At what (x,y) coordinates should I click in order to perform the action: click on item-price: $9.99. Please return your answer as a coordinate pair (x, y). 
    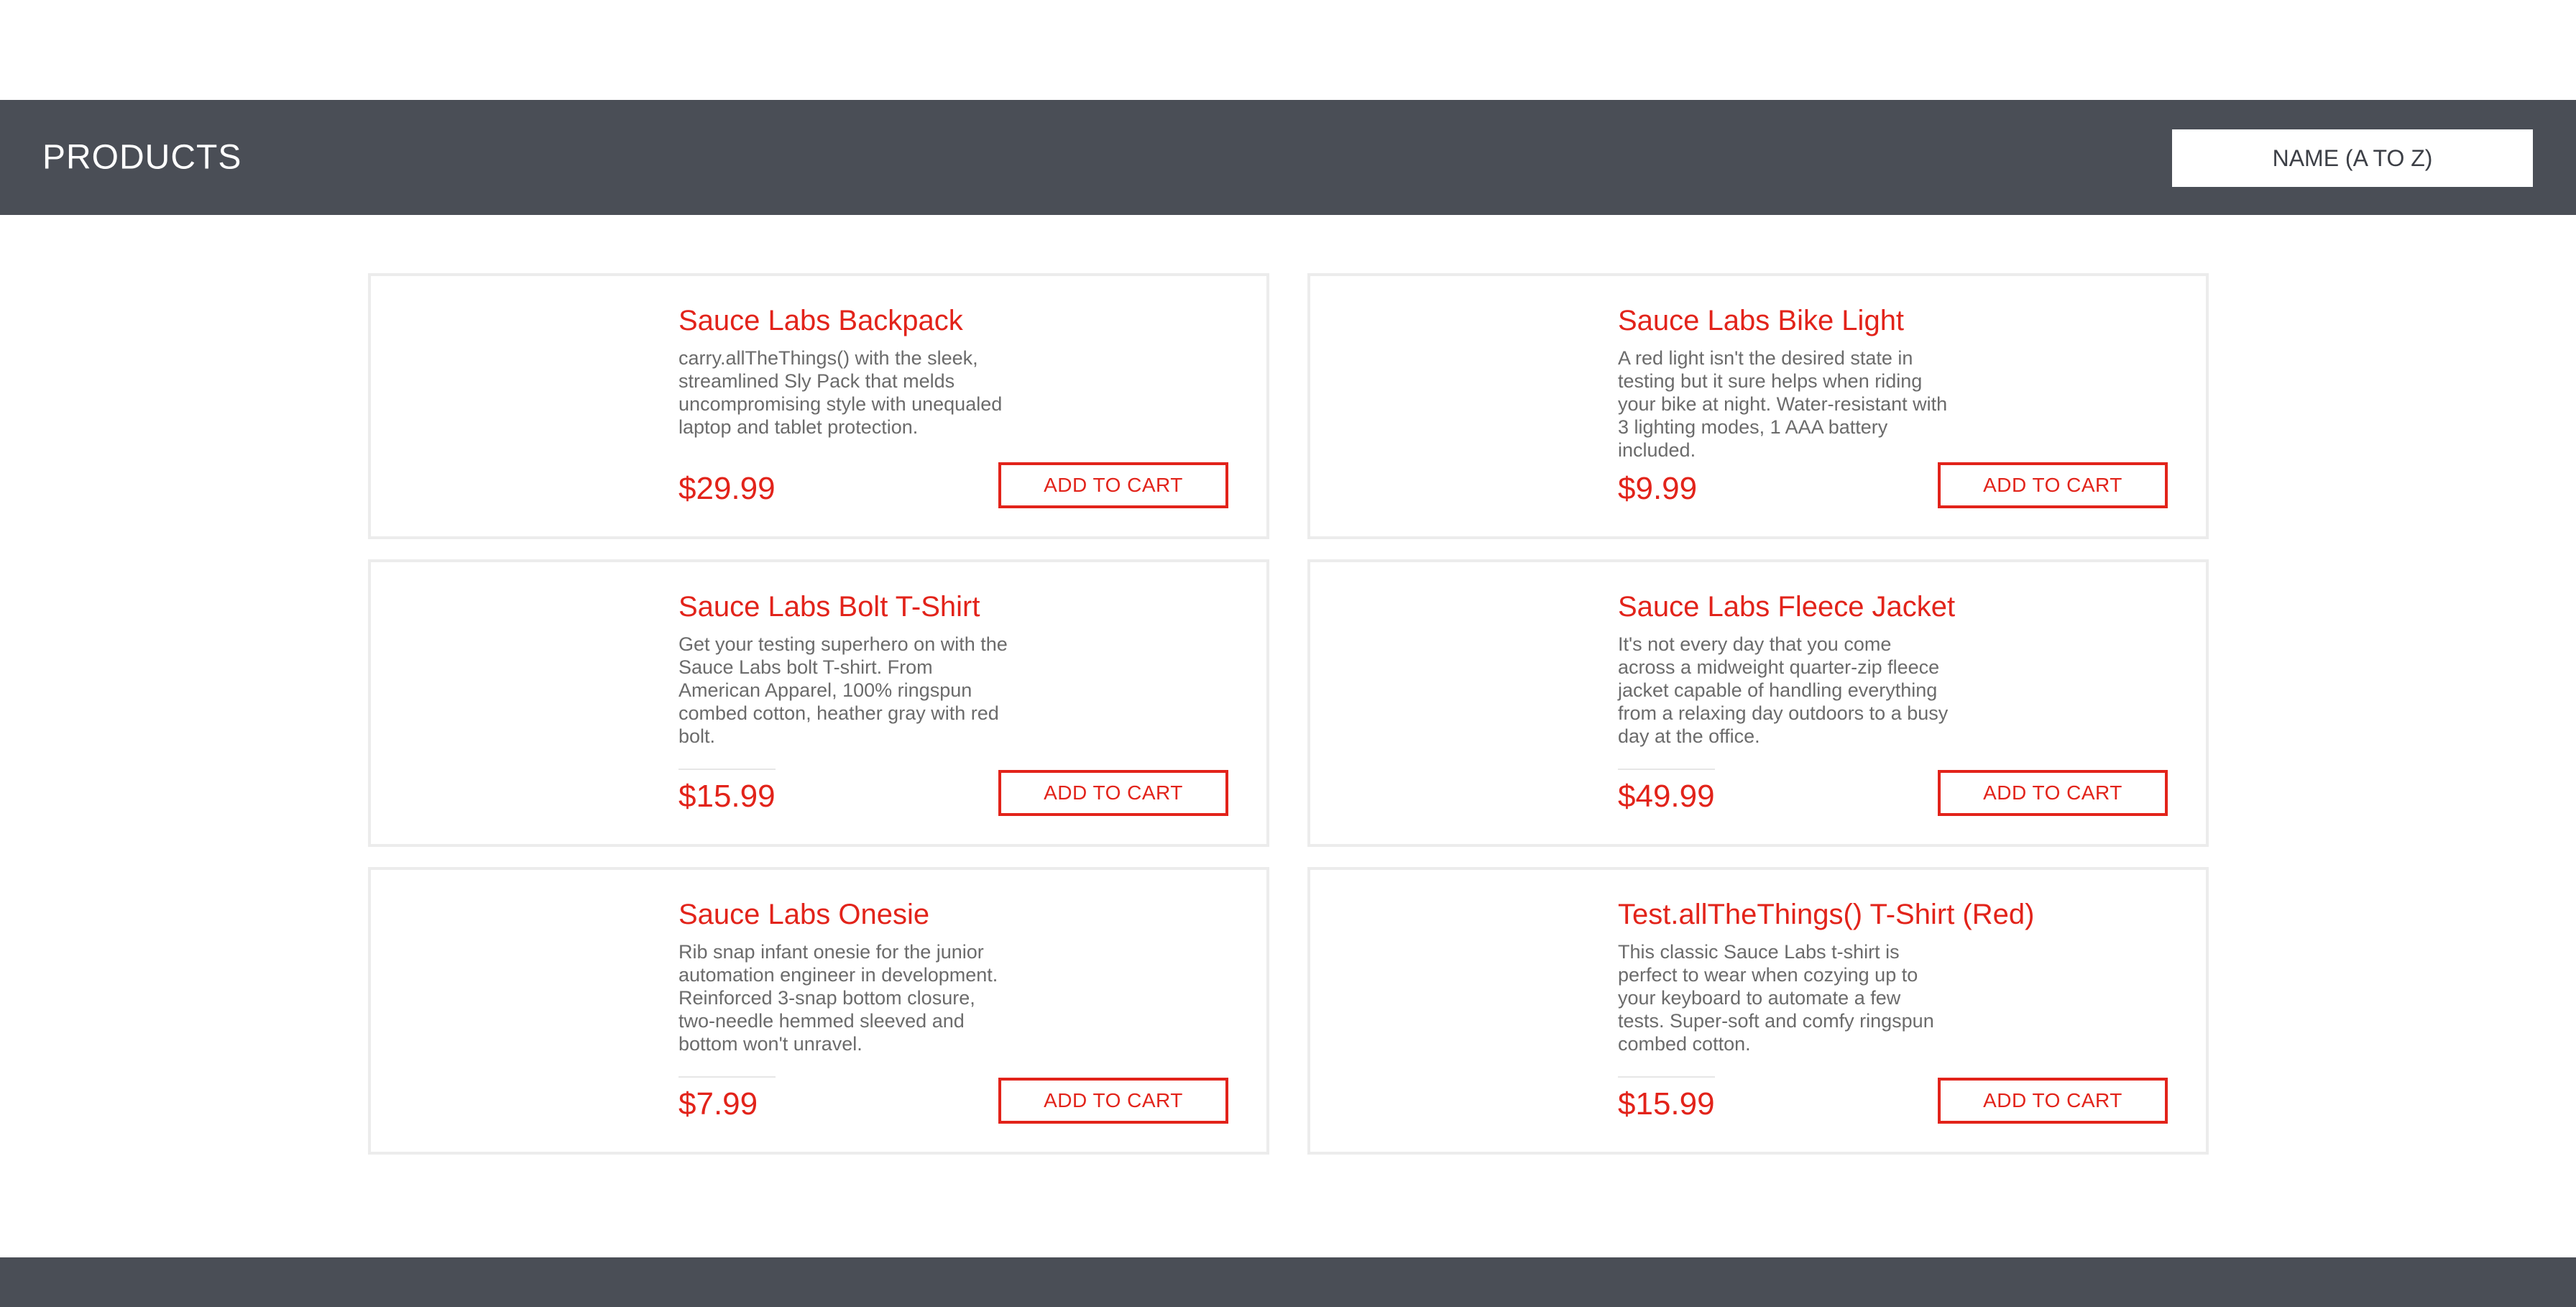
    Looking at the image, I should click on (1658, 488).